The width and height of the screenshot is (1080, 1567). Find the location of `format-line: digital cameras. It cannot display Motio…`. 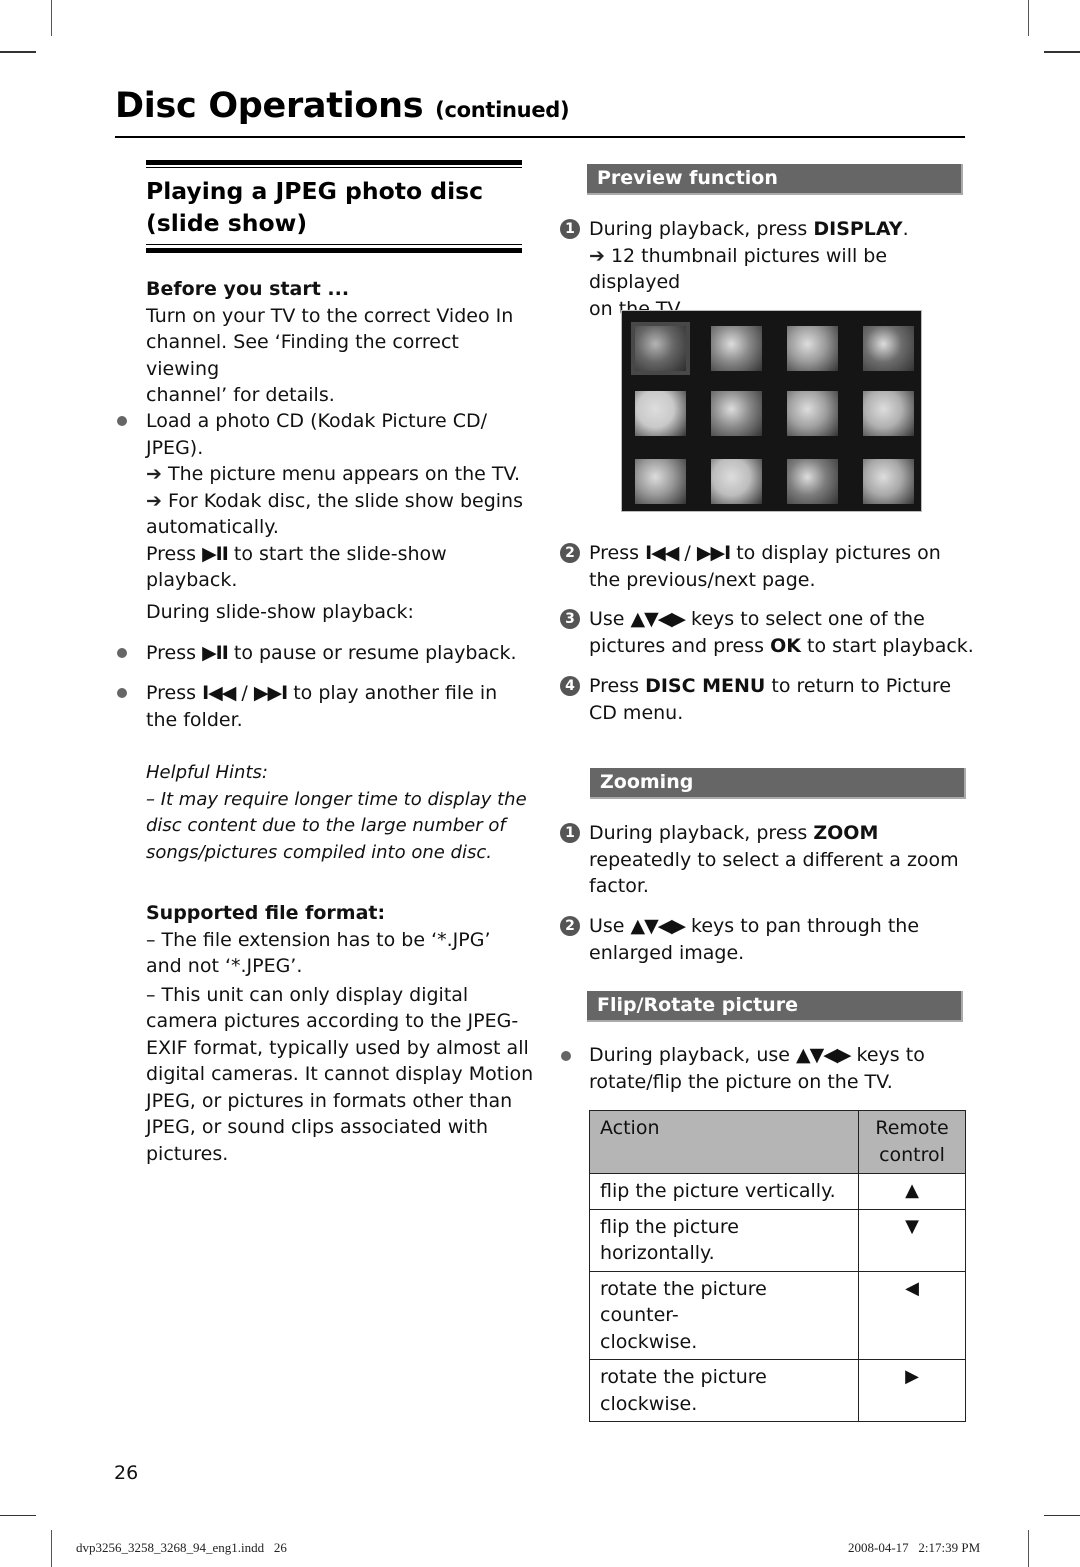

format-line: digital cameras. It cannot display Motio… is located at coordinates (340, 1074).